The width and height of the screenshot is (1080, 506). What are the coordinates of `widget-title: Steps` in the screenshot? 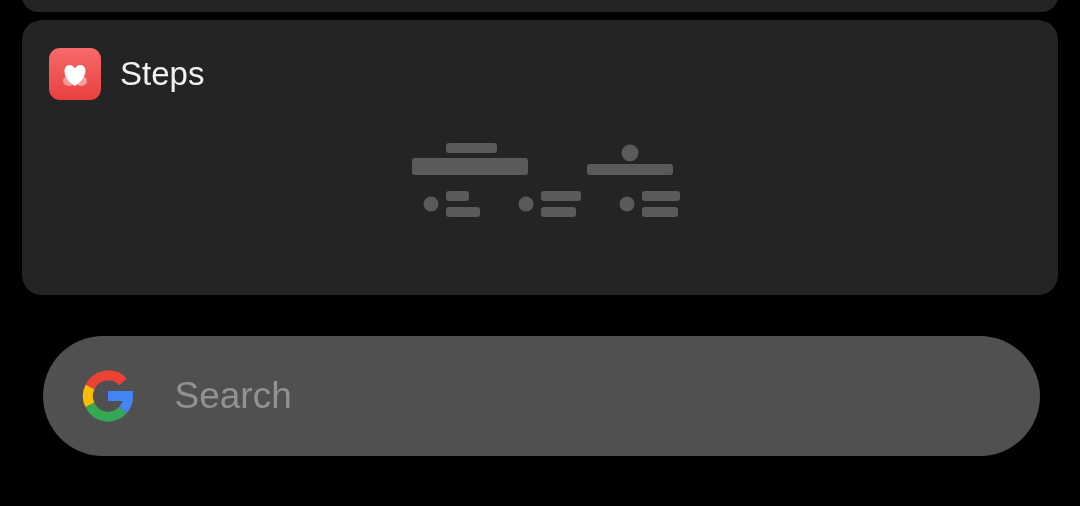 It's located at (162, 74).